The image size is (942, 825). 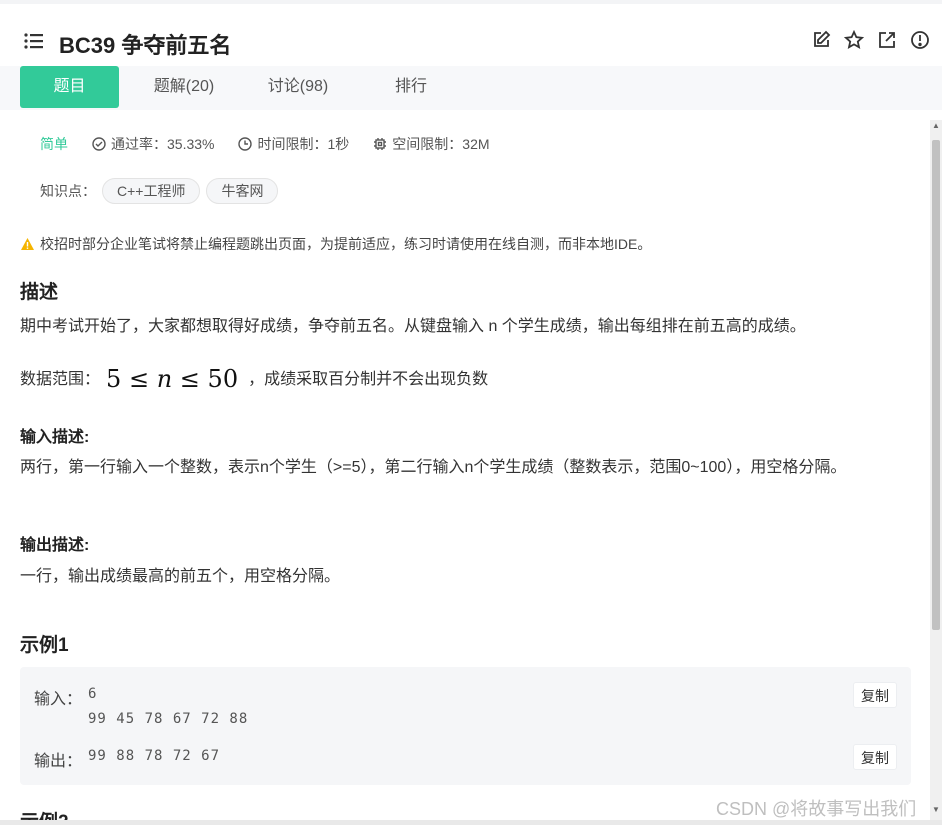 I want to click on space-limit: 空间限制：32M, so click(x=441, y=144).